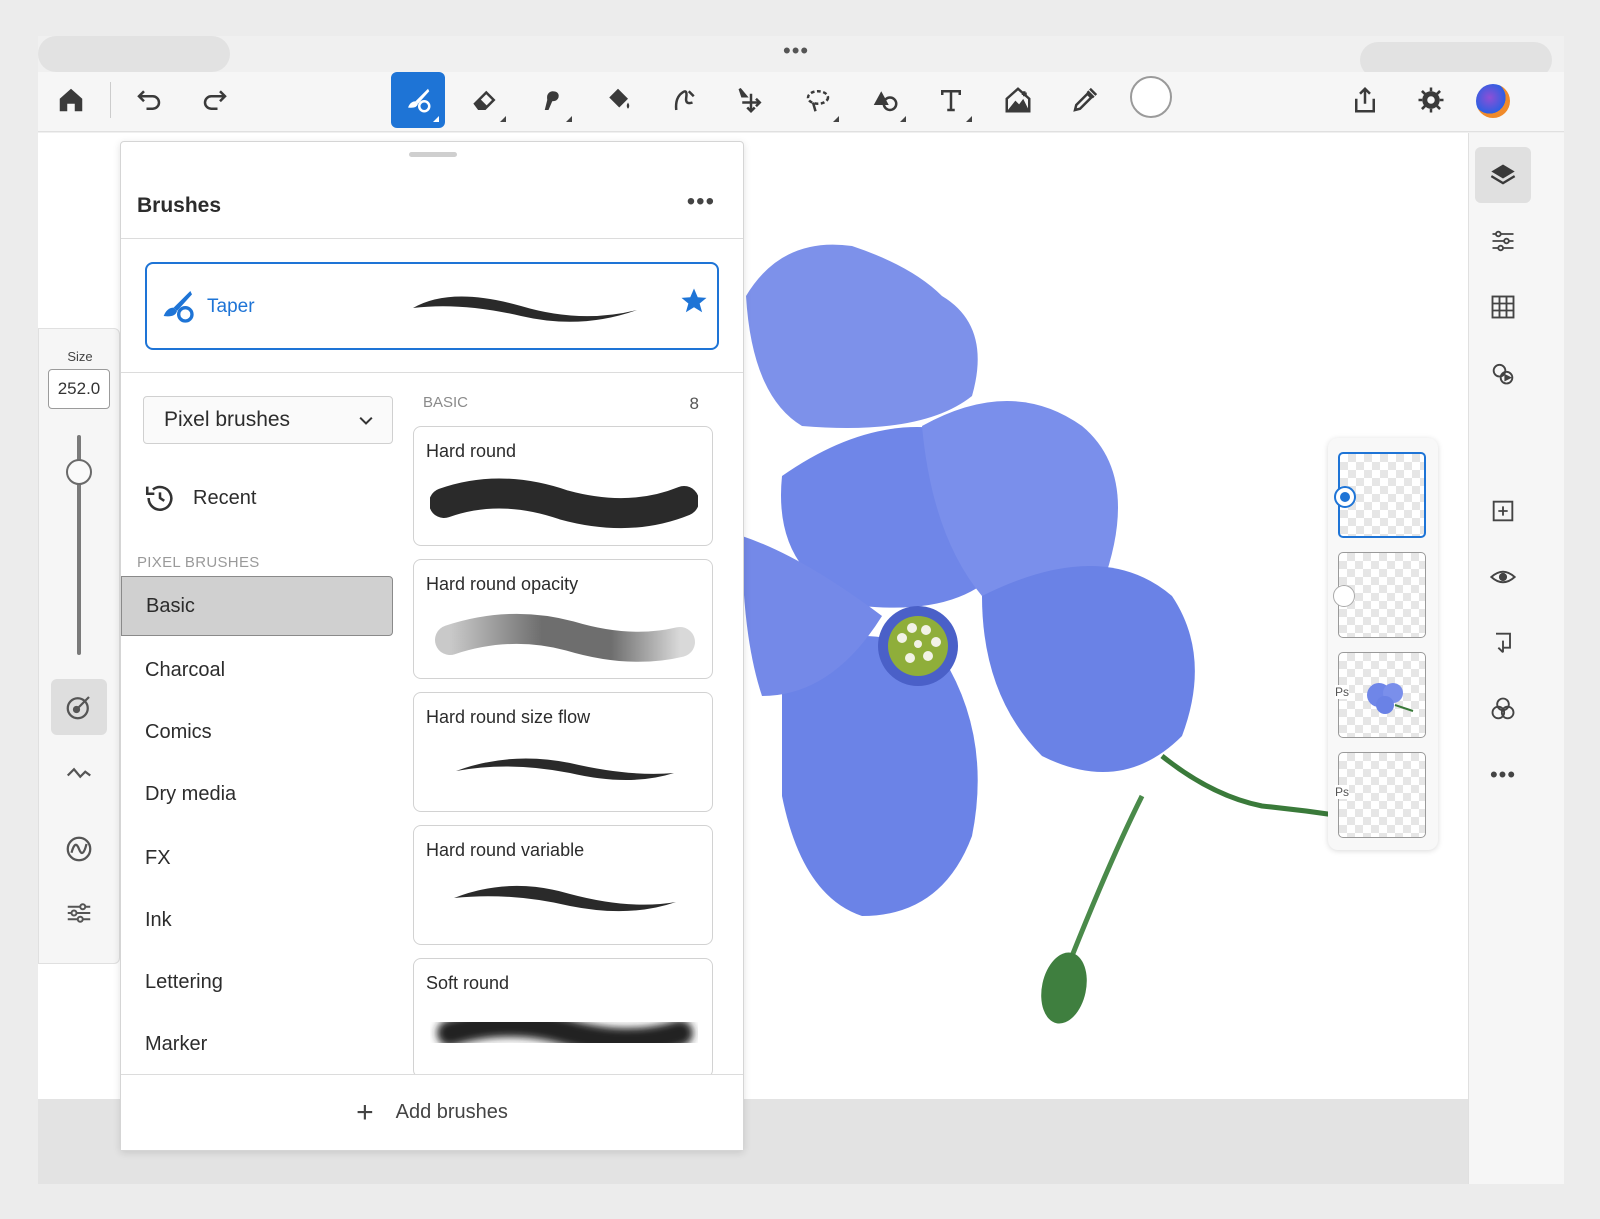  Describe the element at coordinates (796, 51) in the screenshot. I see `multitask-handle: •••` at that location.